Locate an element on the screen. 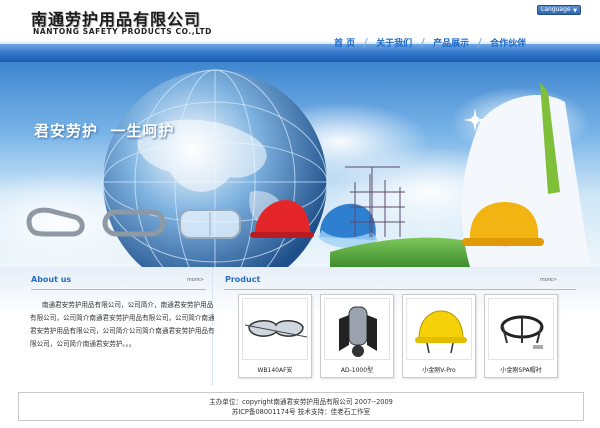 This screenshot has height=428, width=600. footer-copyright: 主办单位：copyright南通君安劳护用品有限公司 2007--2009 is located at coordinates (301, 402).